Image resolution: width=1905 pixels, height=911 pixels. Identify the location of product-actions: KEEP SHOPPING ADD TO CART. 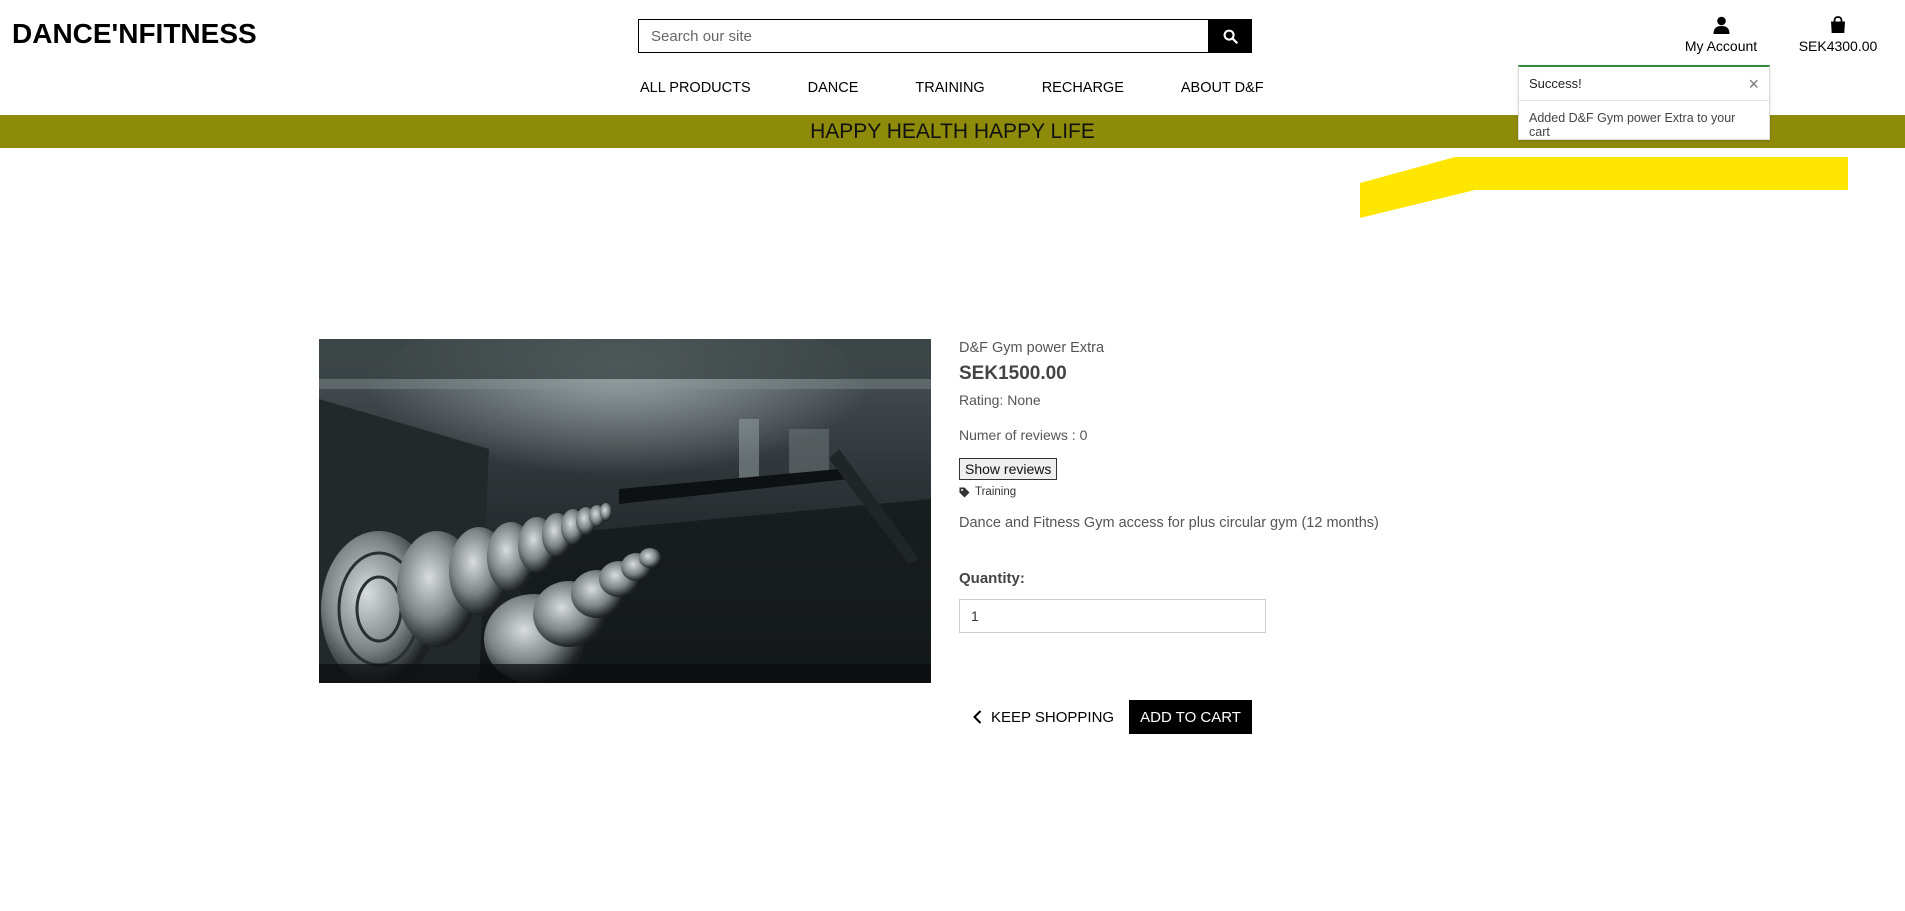
(1112, 717).